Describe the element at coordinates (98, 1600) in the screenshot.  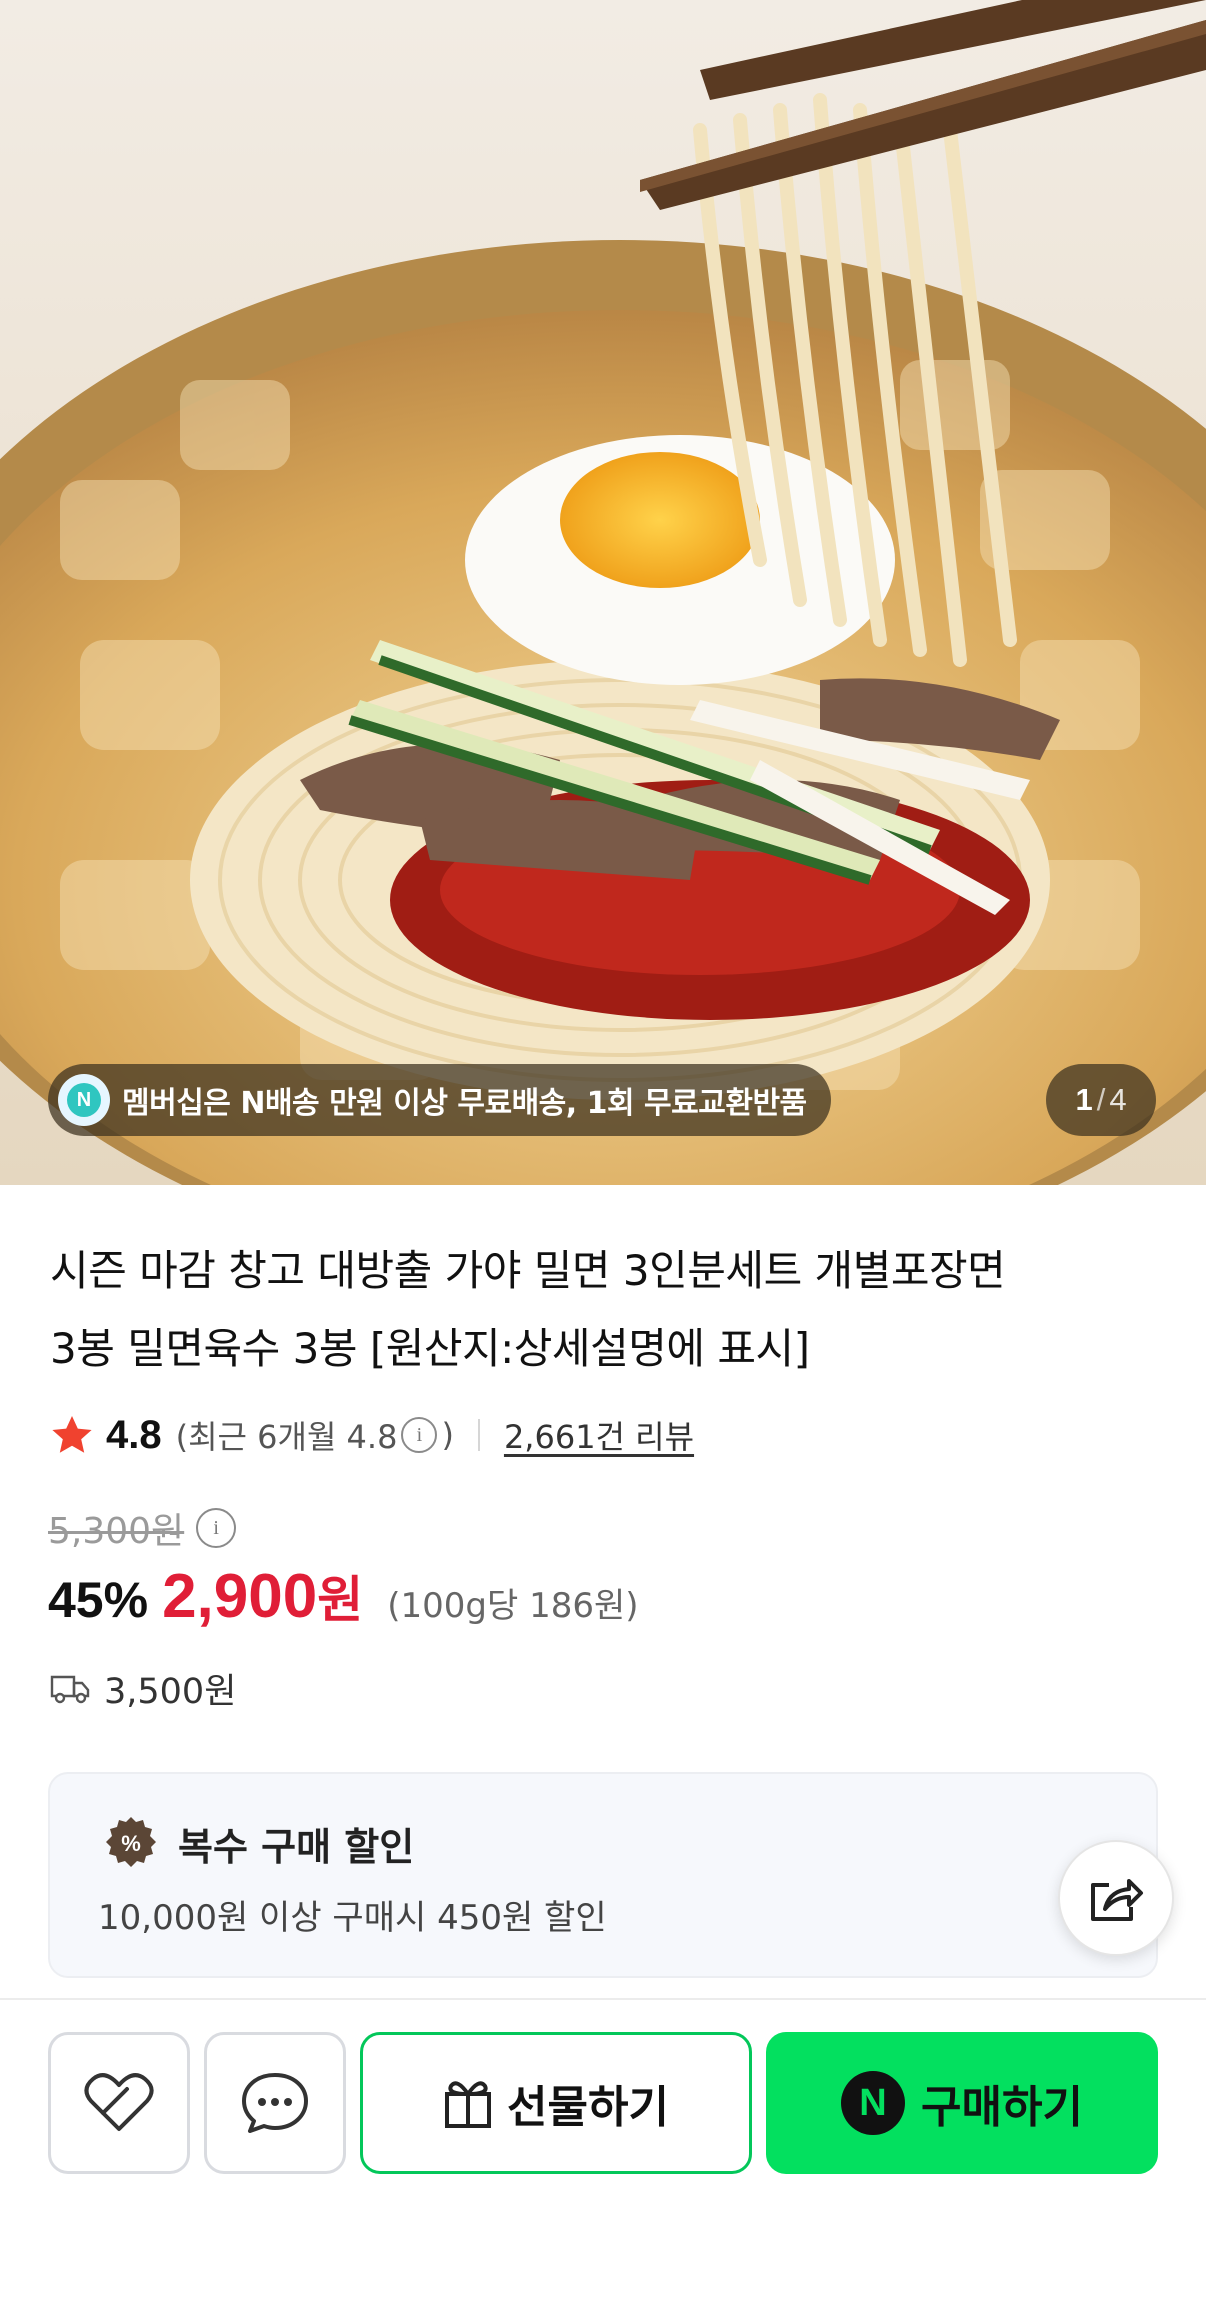
I see `discount-percent: 45%` at that location.